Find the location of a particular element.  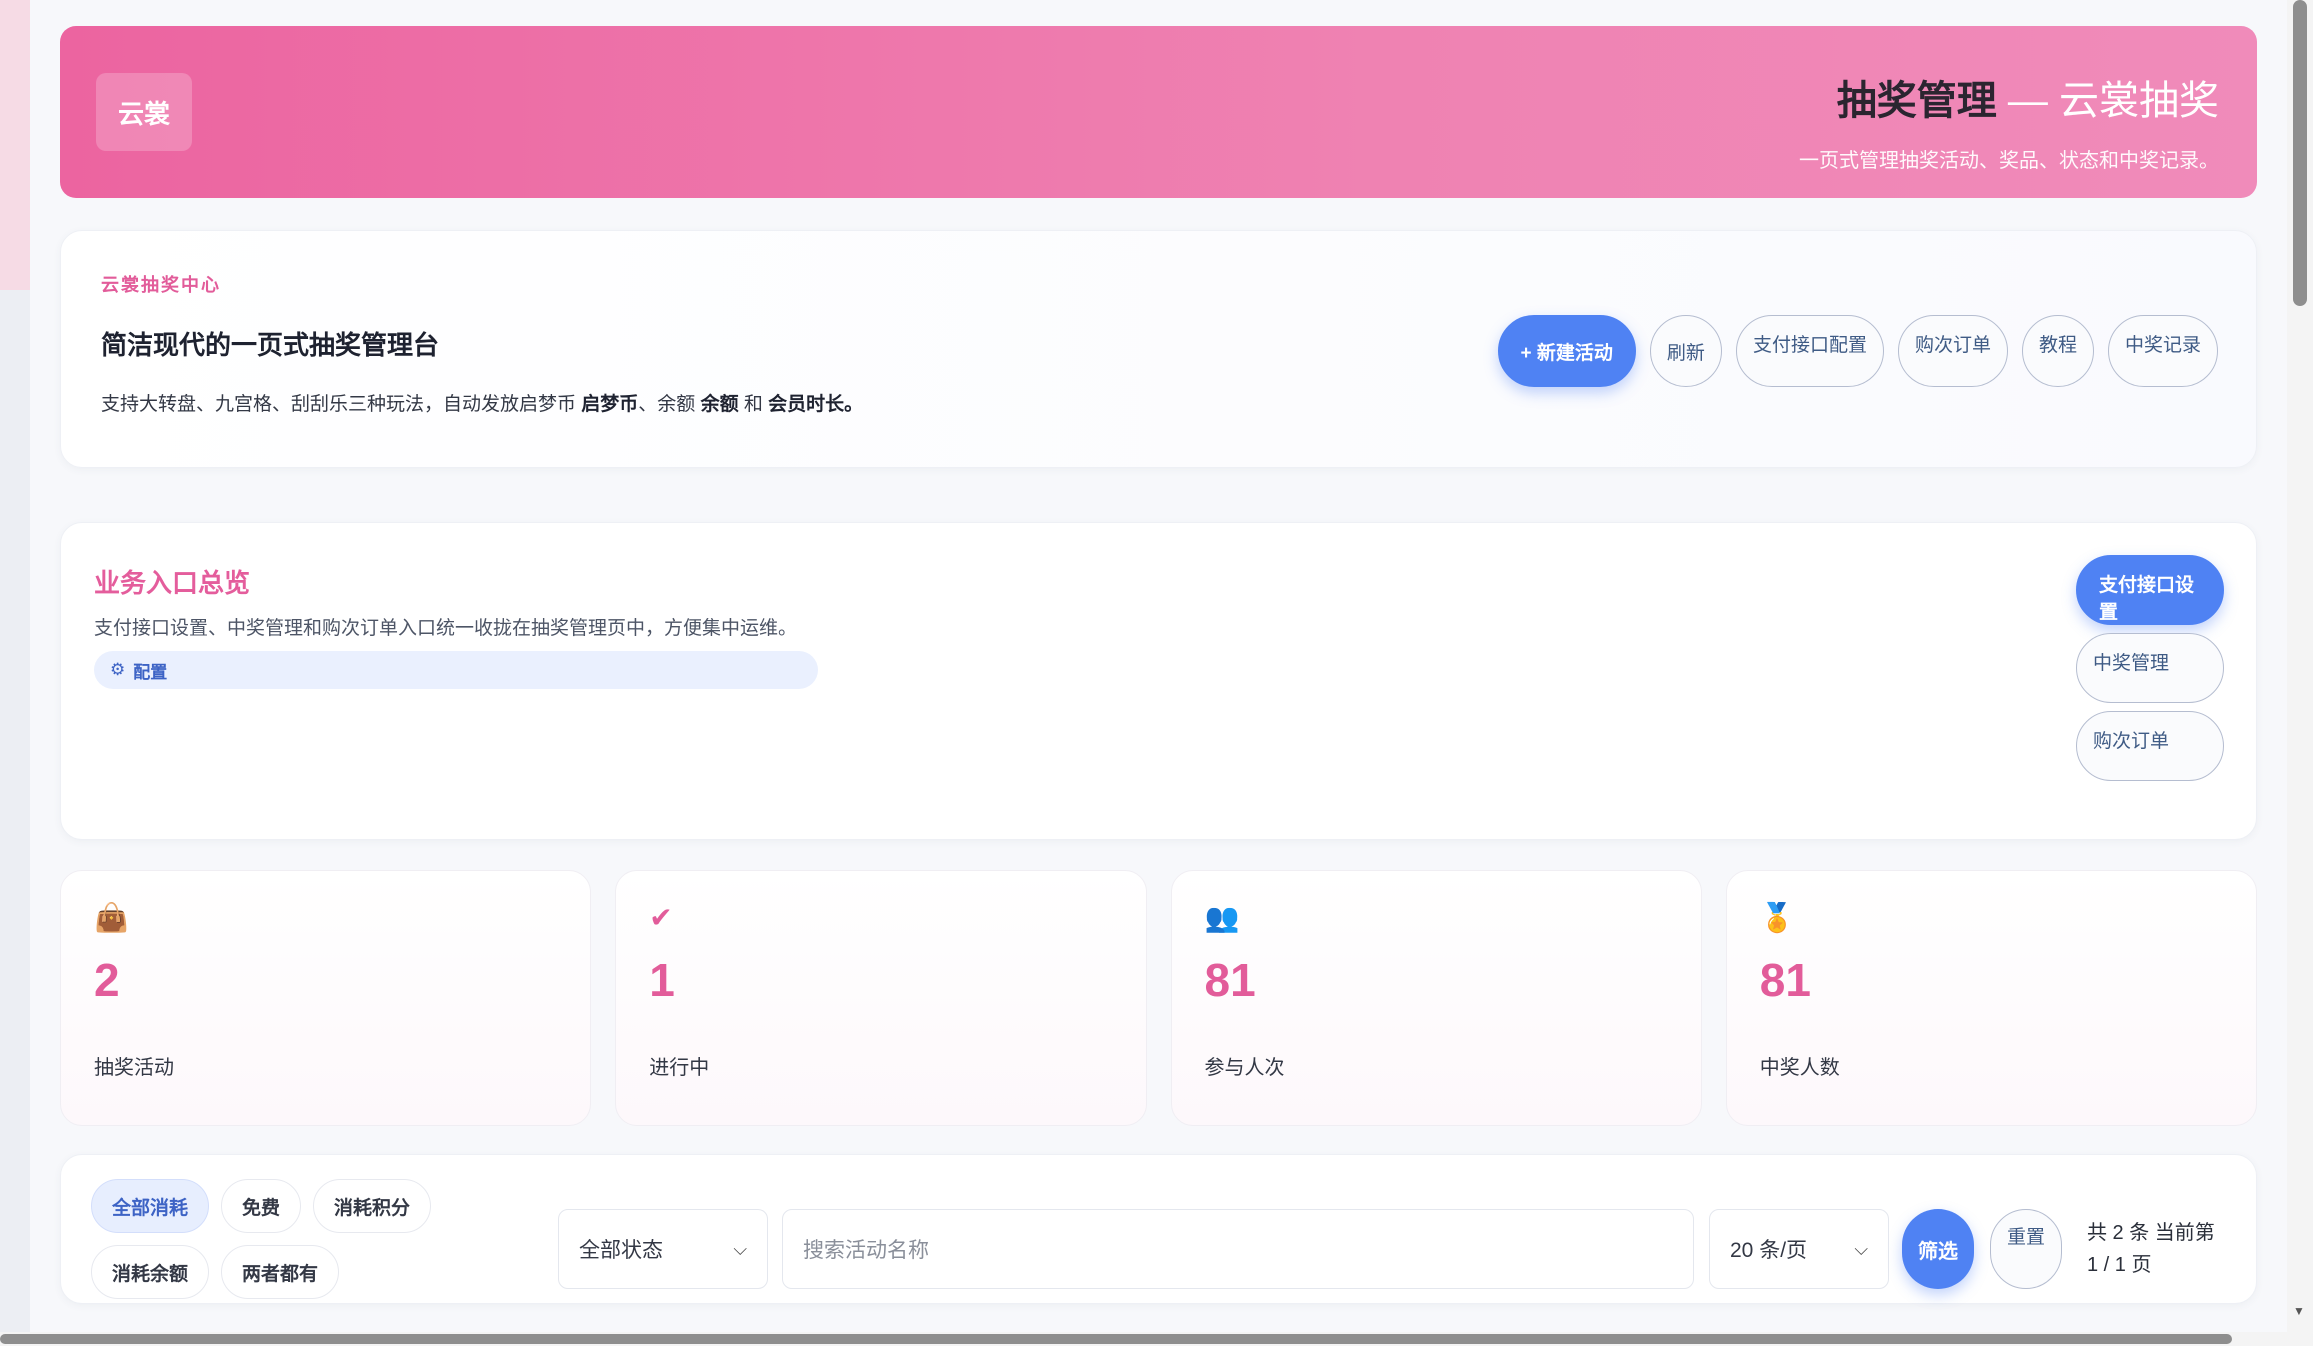

stat-card-participants: 👥 81 参与人次 is located at coordinates (1436, 998).